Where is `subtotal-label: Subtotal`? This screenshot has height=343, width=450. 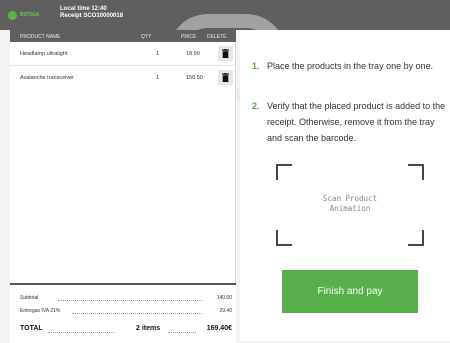
subtotal-label: Subtotal is located at coordinates (29, 298).